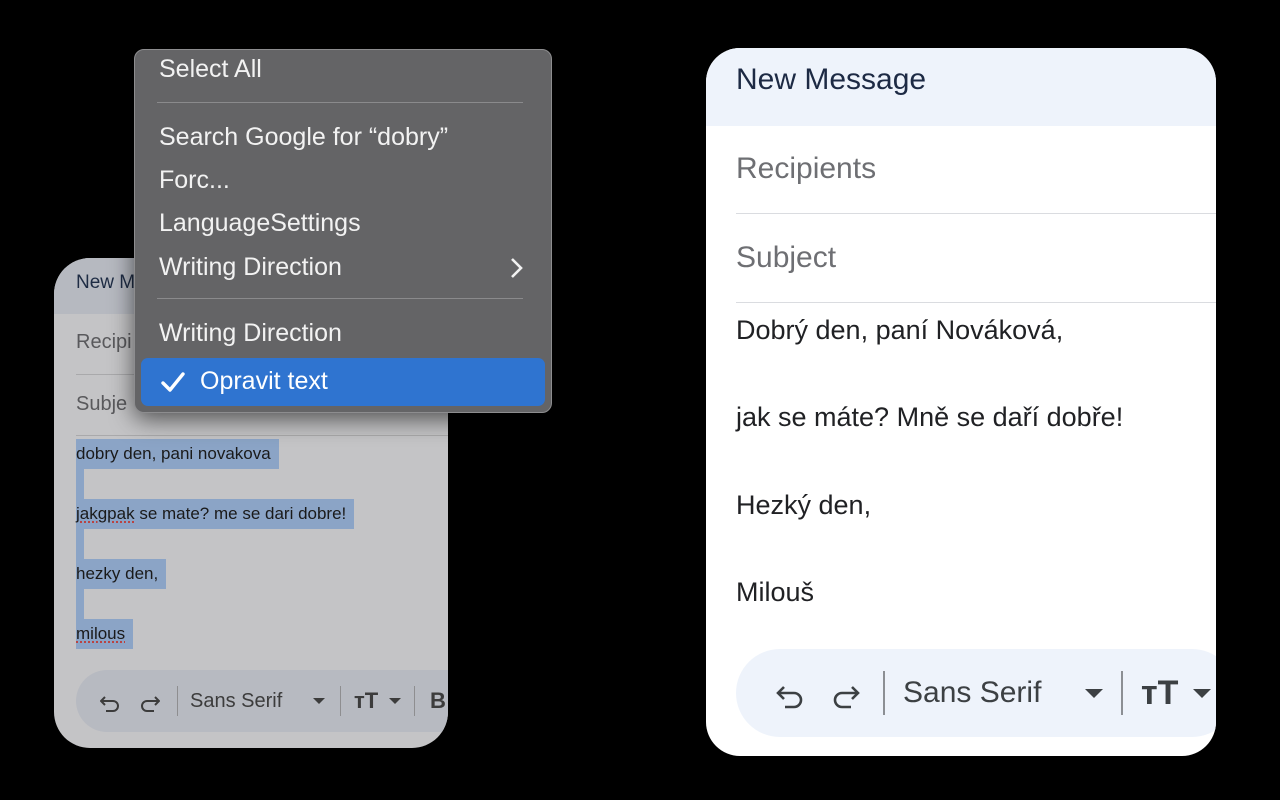 The image size is (1280, 800). Describe the element at coordinates (806, 169) in the screenshot. I see `recipients-input: Recipients` at that location.